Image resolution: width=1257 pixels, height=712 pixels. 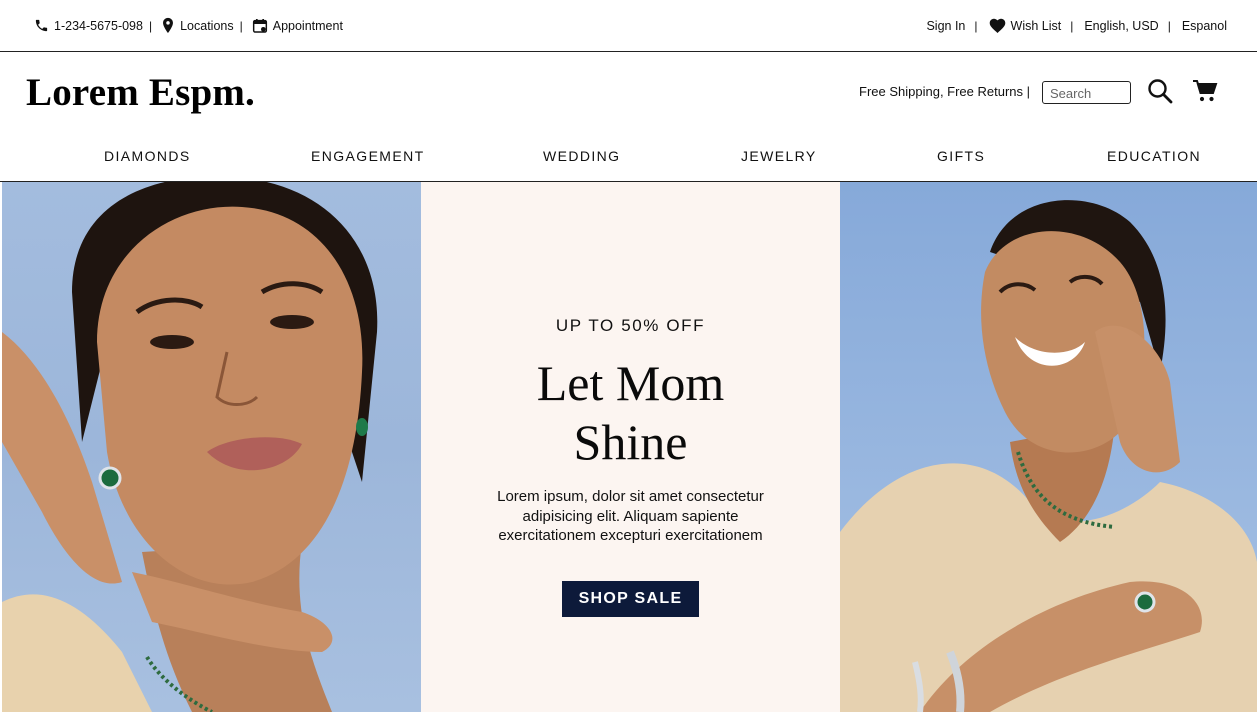 I want to click on phone-number: 1-234-5675-098, so click(x=98, y=25).